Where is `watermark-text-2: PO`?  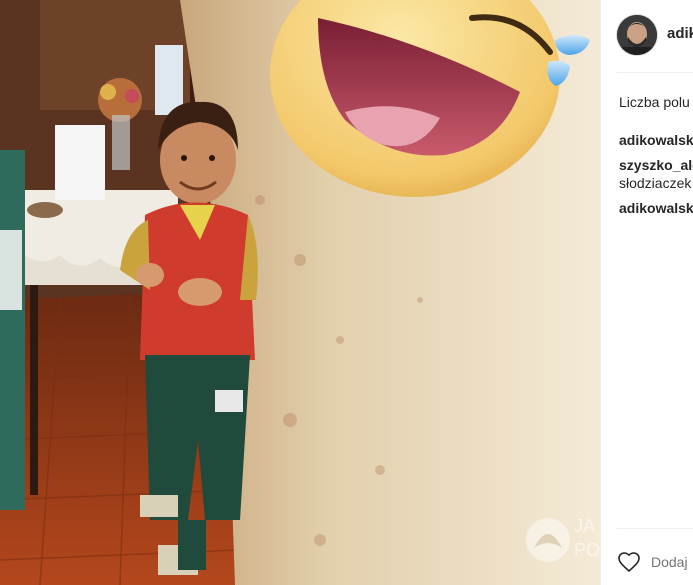
watermark-text-2: PO is located at coordinates (587, 550).